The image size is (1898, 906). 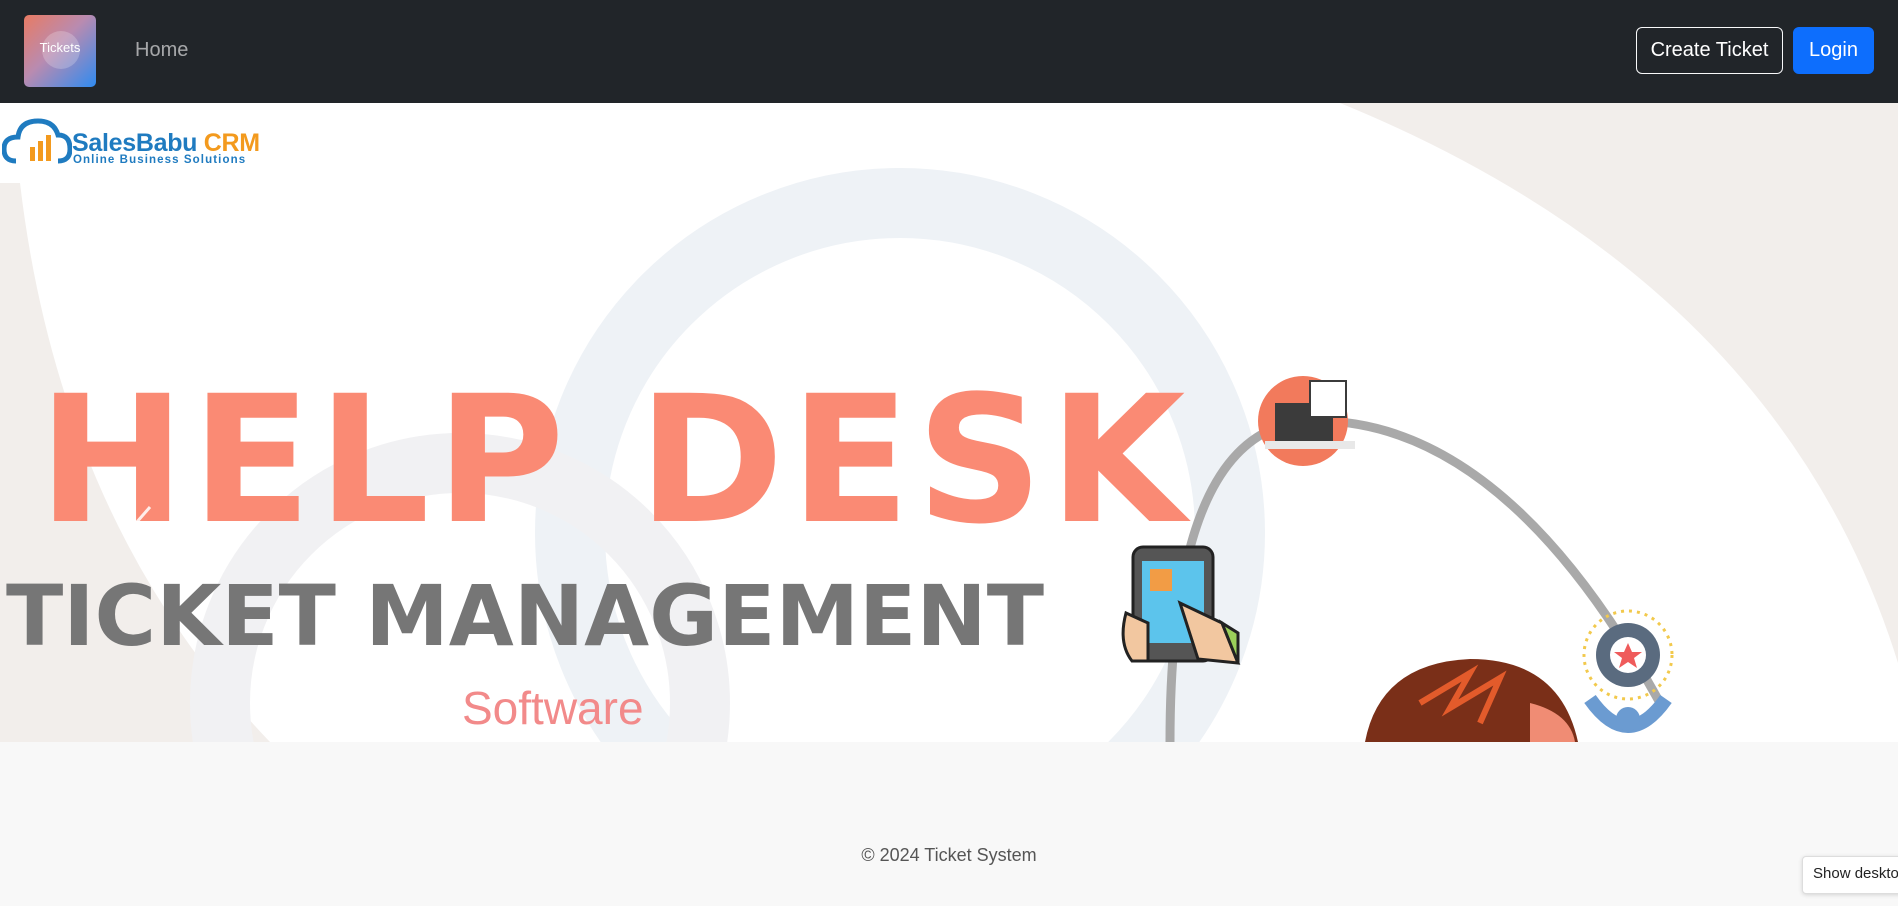 I want to click on show-desktop-button: Show desktop, so click(x=1850, y=875).